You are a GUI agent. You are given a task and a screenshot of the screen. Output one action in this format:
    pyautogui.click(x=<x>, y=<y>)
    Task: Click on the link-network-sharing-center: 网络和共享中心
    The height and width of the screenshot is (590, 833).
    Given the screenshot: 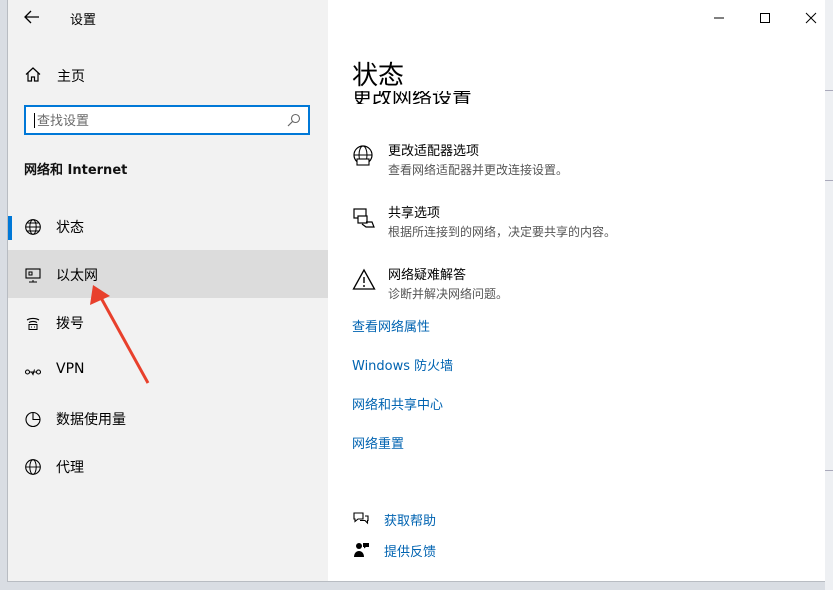 What is the action you would take?
    pyautogui.click(x=397, y=403)
    